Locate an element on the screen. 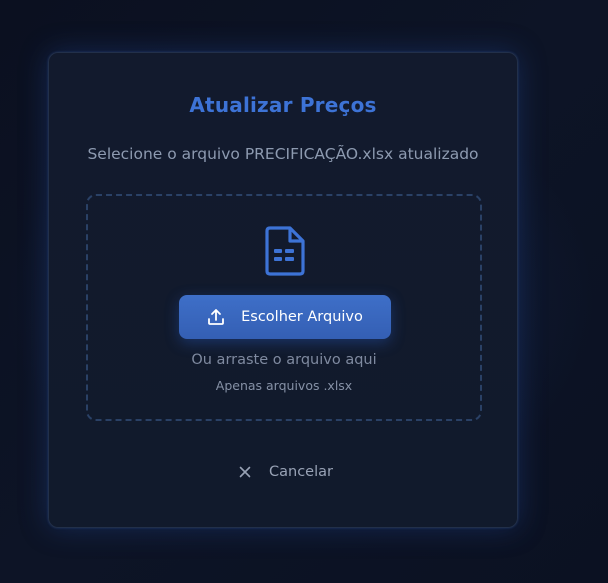 This screenshot has width=608, height=583. choose-file-button: Escolher Arquivo is located at coordinates (285, 317).